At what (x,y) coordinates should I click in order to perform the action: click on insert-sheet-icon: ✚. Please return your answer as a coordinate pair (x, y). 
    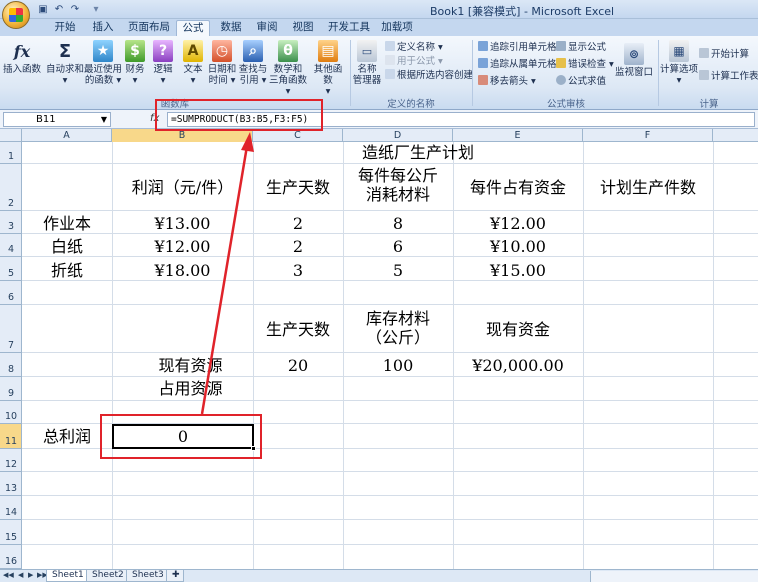
    Looking at the image, I should click on (175, 576).